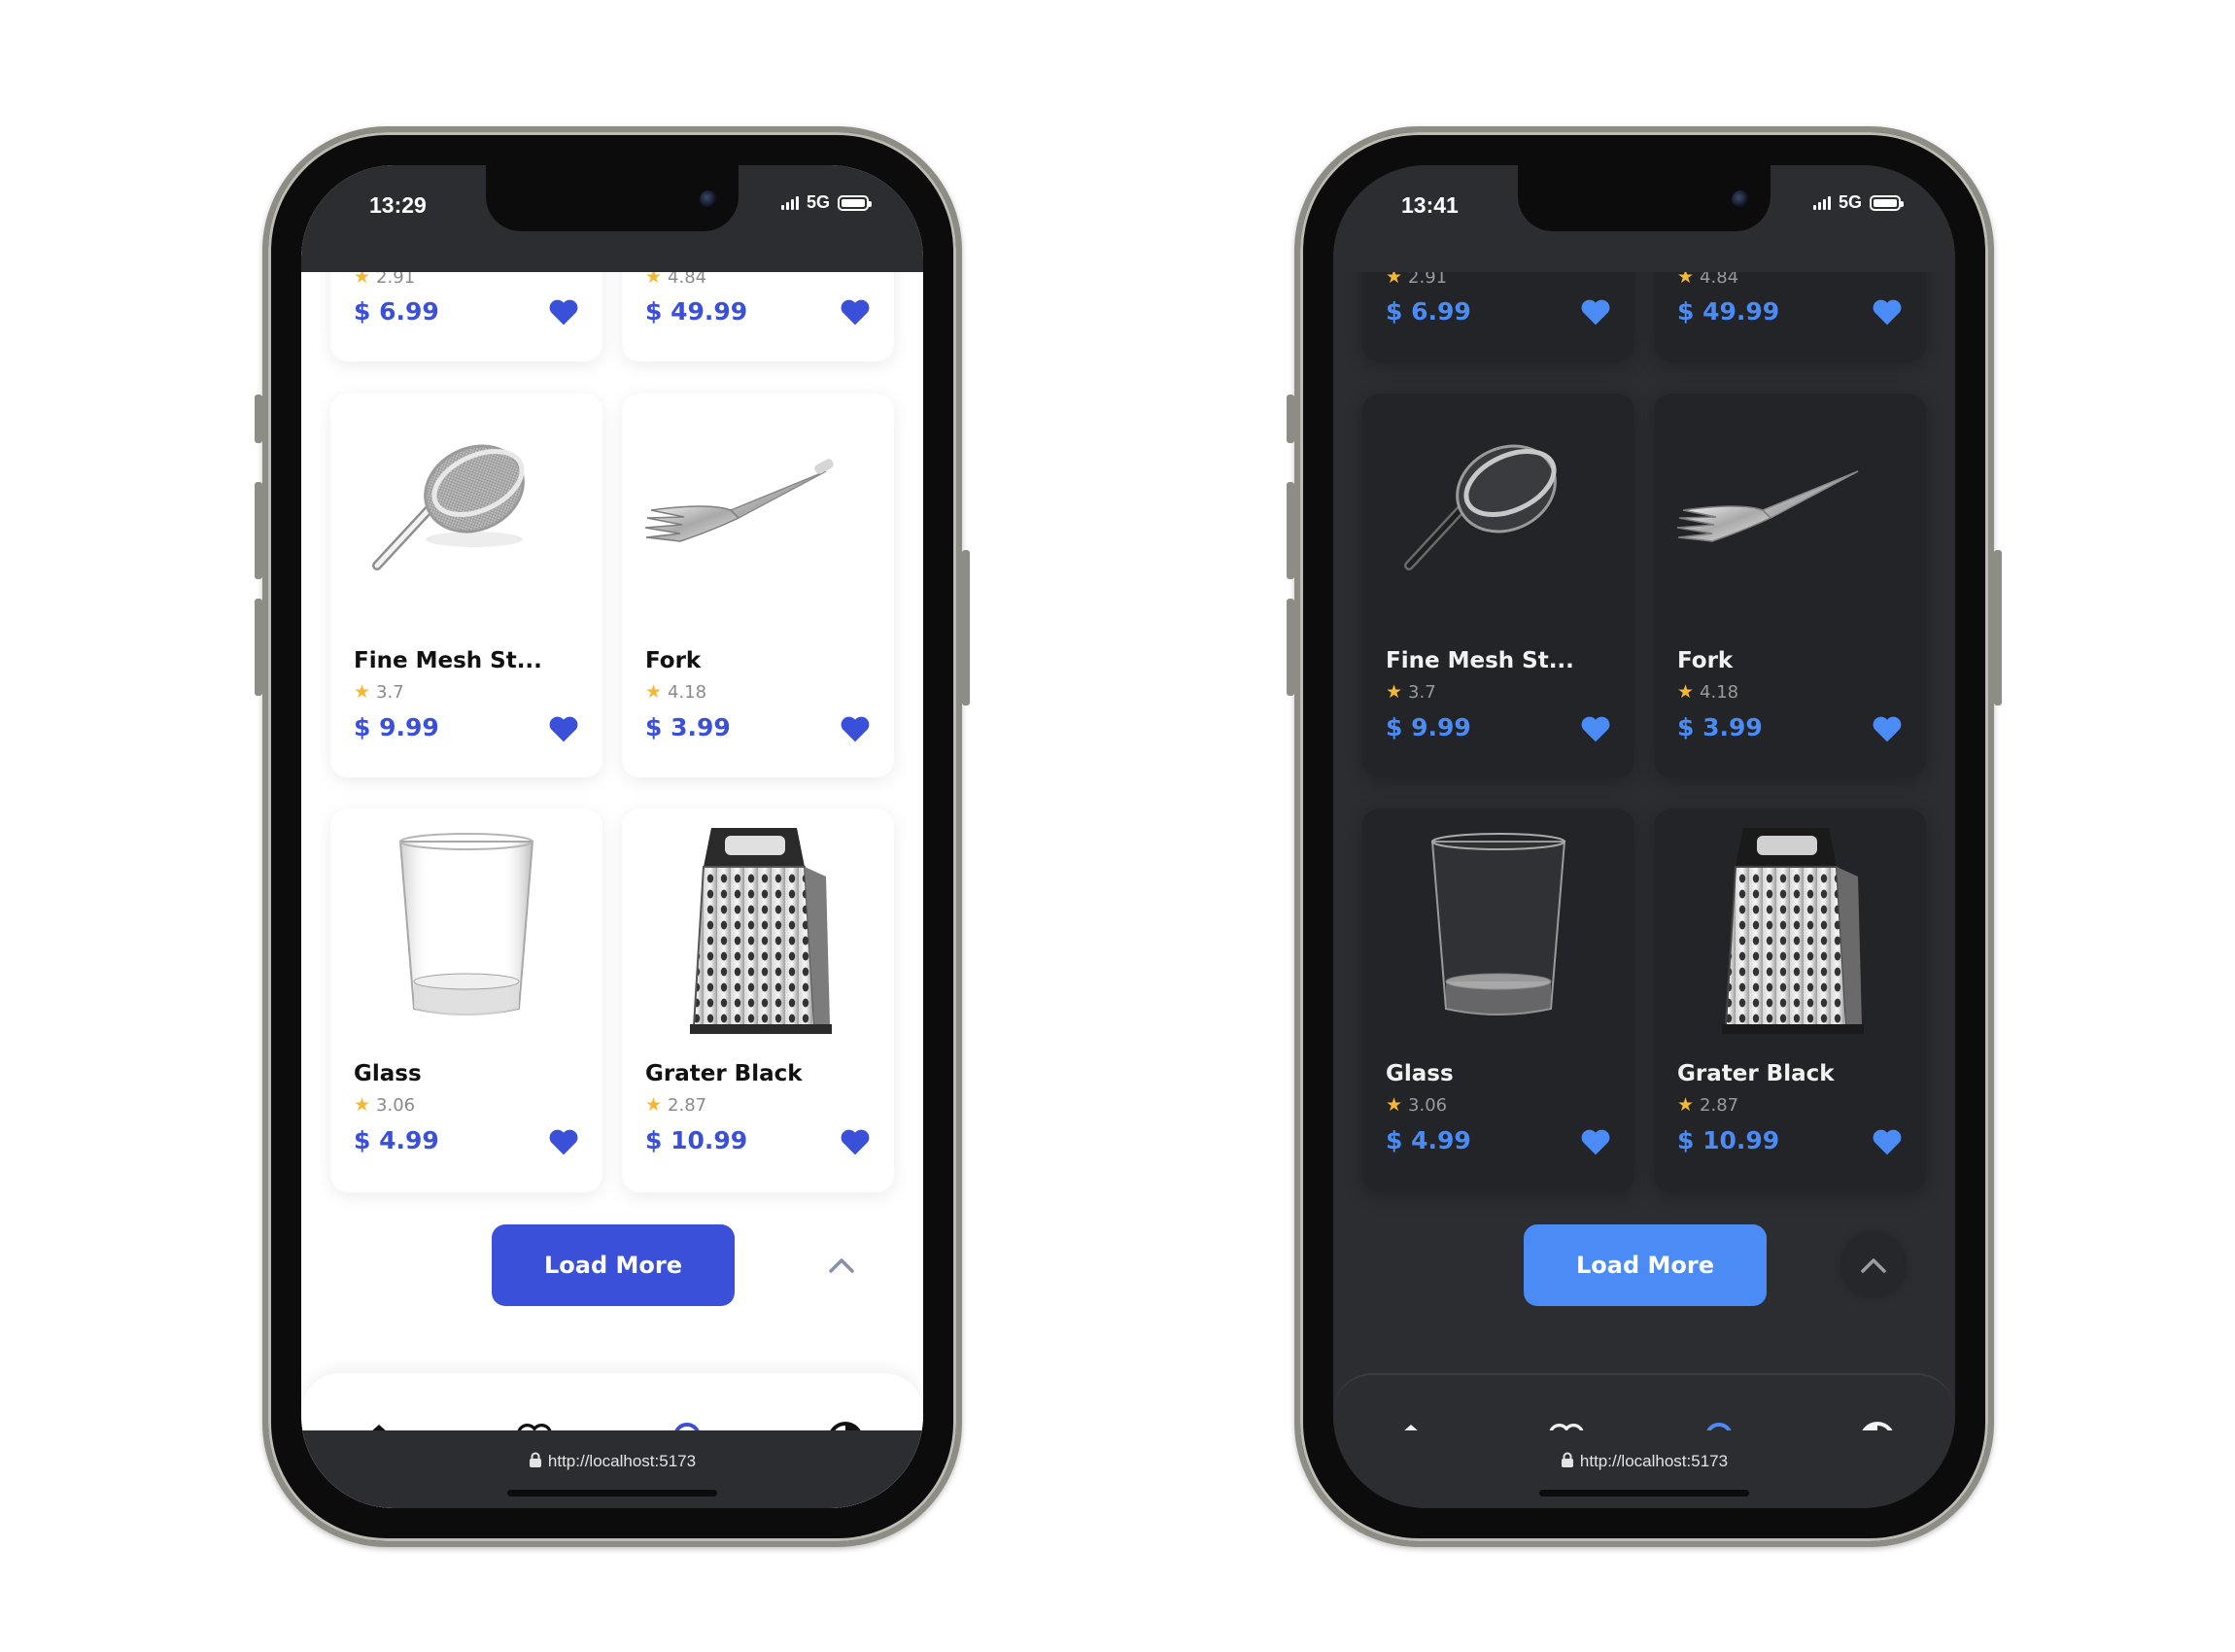 This screenshot has width=2235, height=1652. Describe the element at coordinates (1430, 205) in the screenshot. I see `status-time: 13:41` at that location.